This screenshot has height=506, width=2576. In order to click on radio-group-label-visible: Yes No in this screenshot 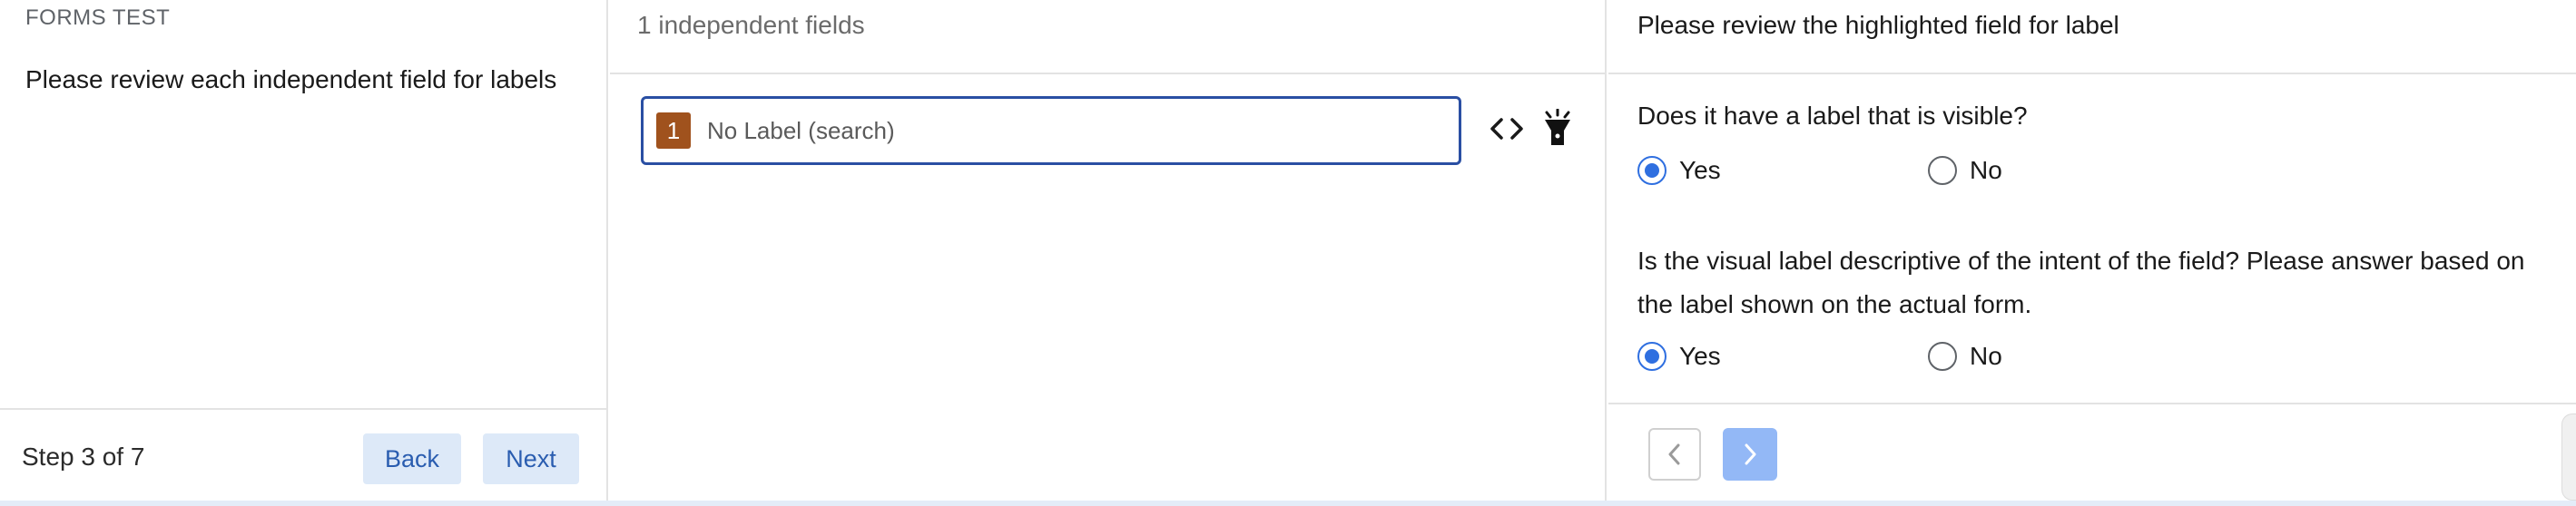, I will do `click(1819, 170)`.